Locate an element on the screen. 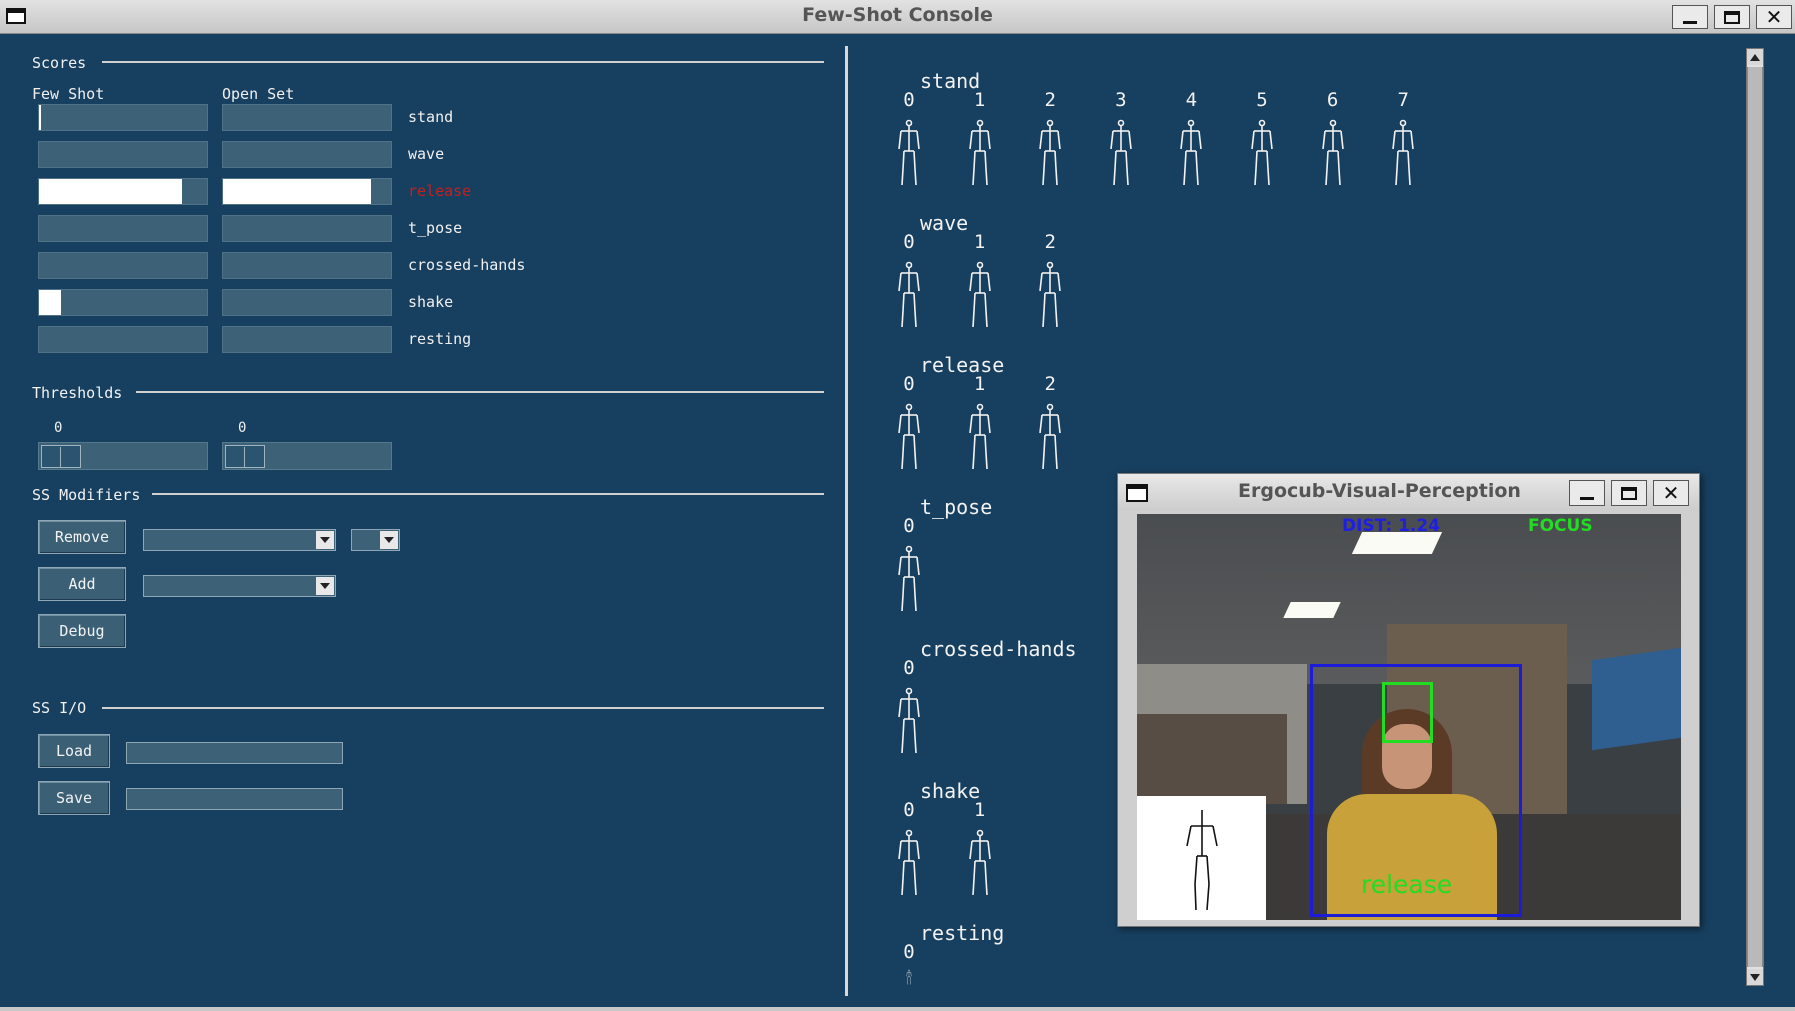  score-class-label: wave is located at coordinates (426, 154).